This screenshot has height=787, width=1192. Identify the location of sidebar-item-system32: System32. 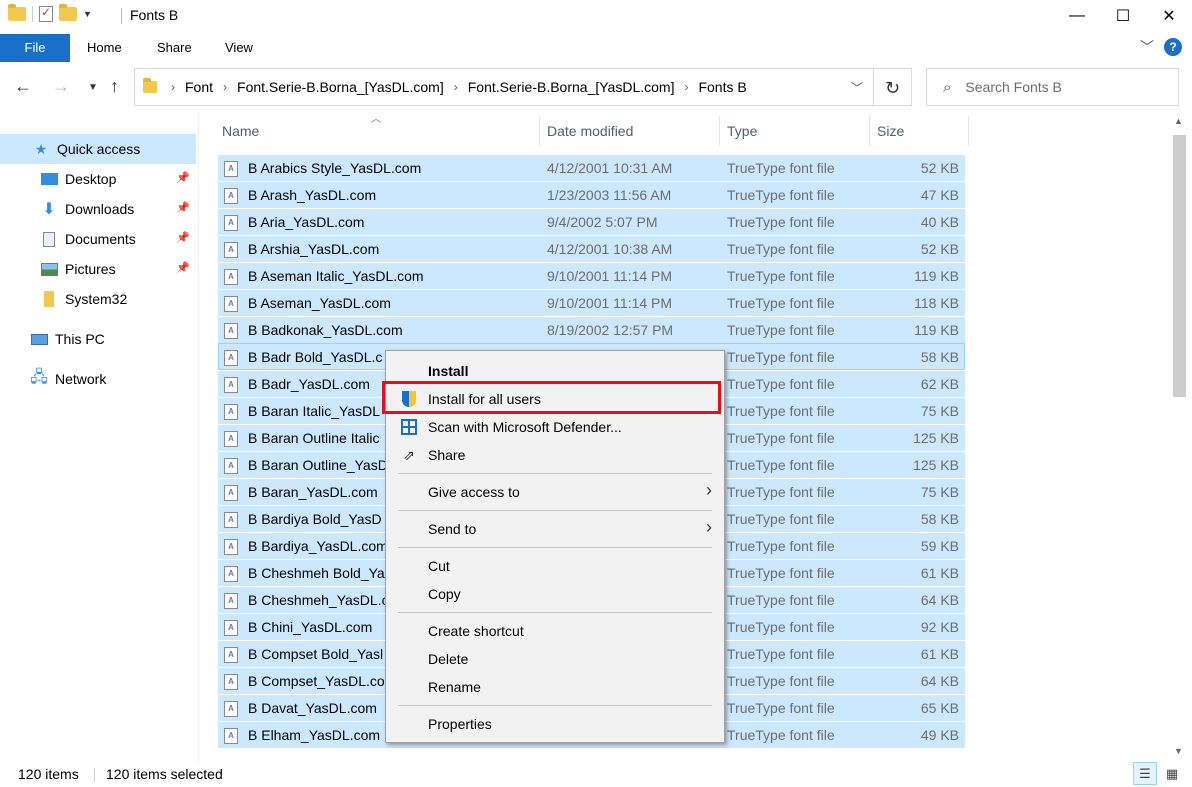
(98, 299).